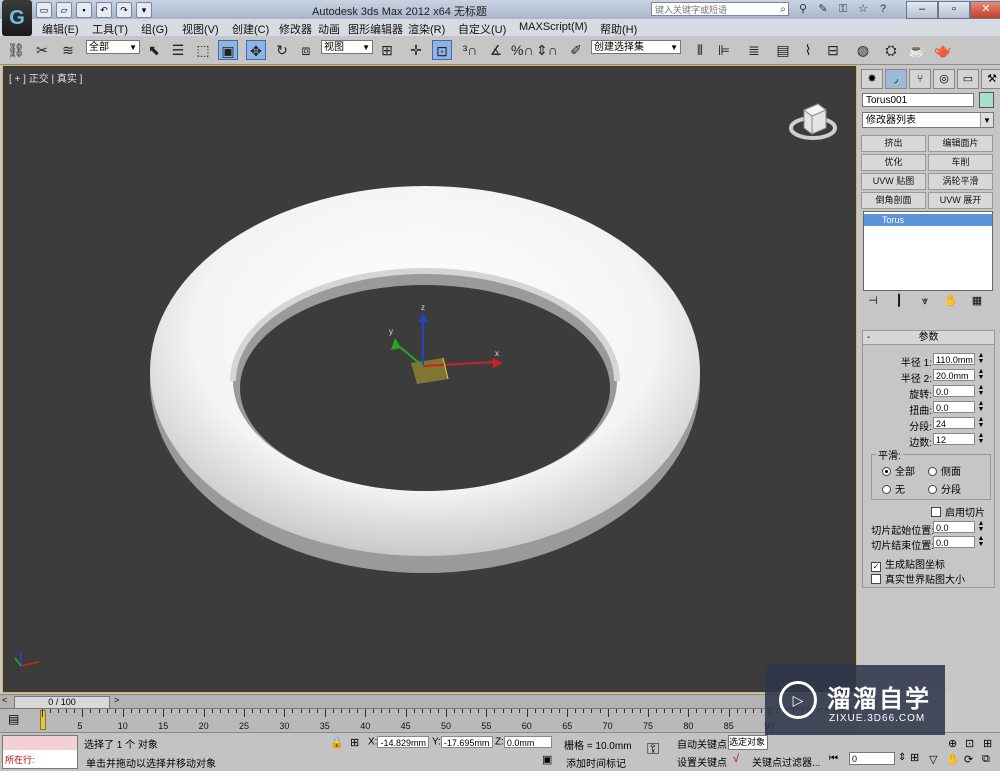 The height and width of the screenshot is (771, 1000). I want to click on binoculars-icon: ⚲, so click(803, 9).